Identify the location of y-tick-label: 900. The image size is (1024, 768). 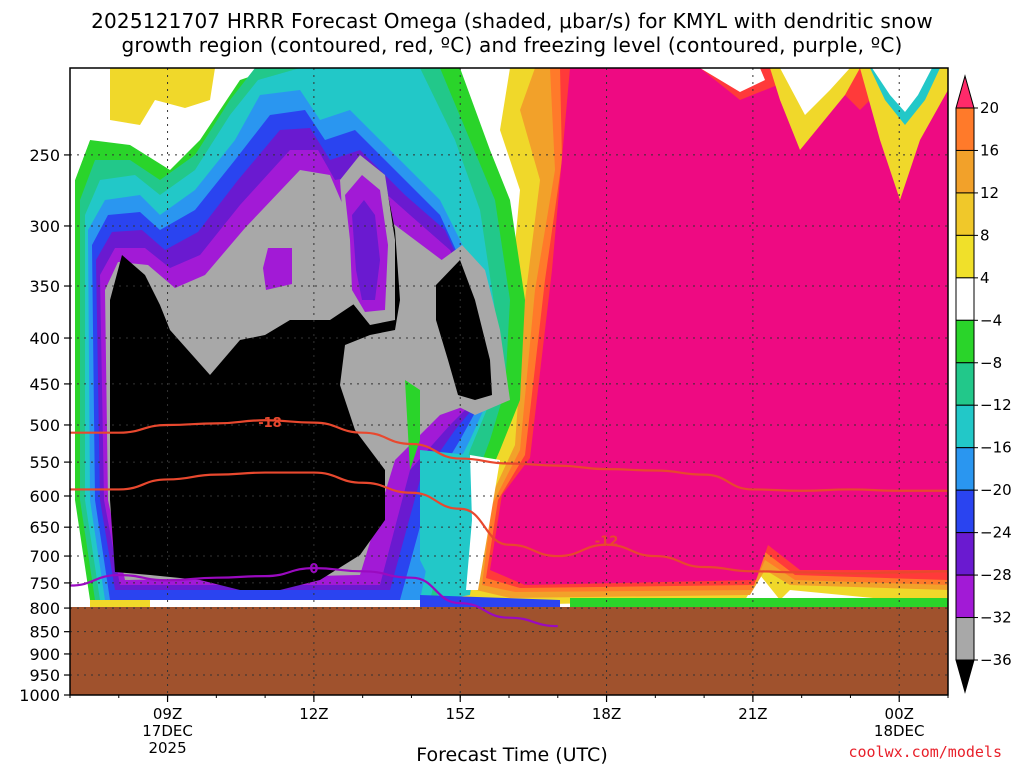
(44, 654).